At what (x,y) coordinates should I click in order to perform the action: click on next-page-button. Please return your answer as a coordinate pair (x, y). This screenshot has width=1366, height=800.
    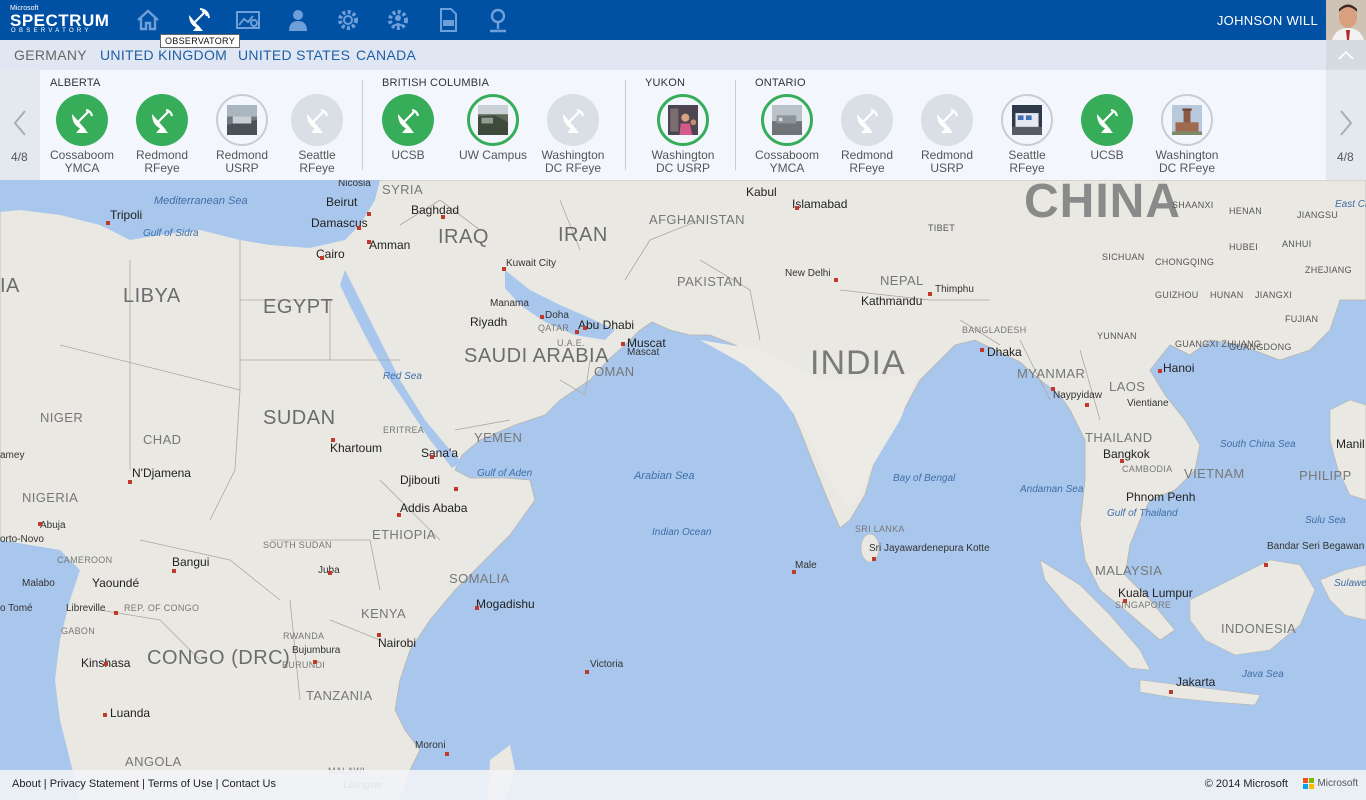
    Looking at the image, I should click on (1346, 125).